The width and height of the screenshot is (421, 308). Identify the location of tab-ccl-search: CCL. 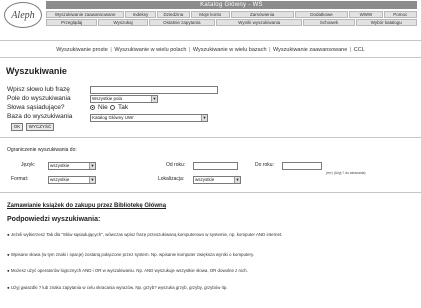
(359, 50).